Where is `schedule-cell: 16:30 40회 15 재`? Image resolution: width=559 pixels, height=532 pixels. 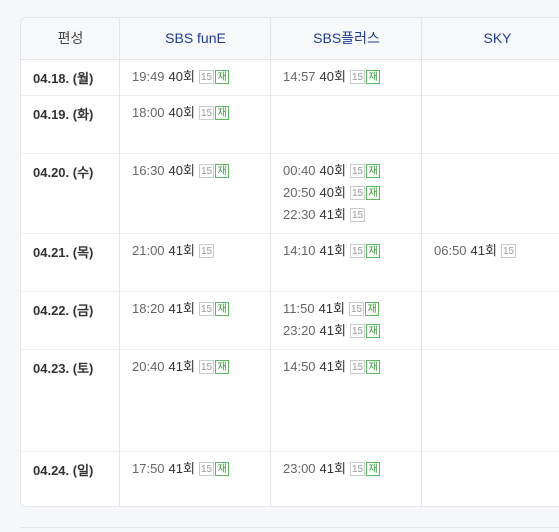
schedule-cell: 16:30 40회 15 재 is located at coordinates (181, 173).